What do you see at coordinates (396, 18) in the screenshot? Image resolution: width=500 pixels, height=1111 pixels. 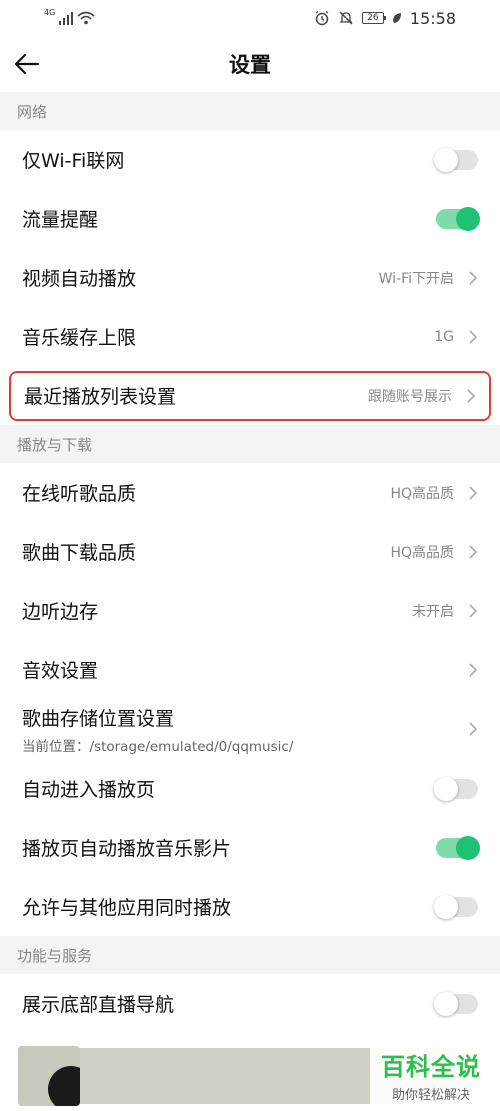 I see `leaf-icon` at bounding box center [396, 18].